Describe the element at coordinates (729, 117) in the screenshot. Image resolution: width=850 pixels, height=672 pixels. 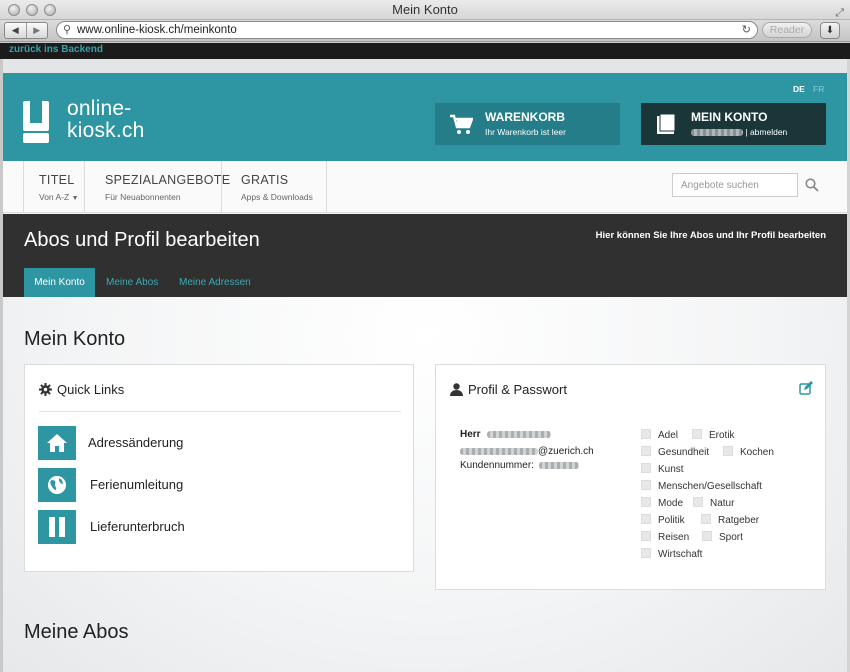
I see `account-title: MEIN KONTO` at that location.